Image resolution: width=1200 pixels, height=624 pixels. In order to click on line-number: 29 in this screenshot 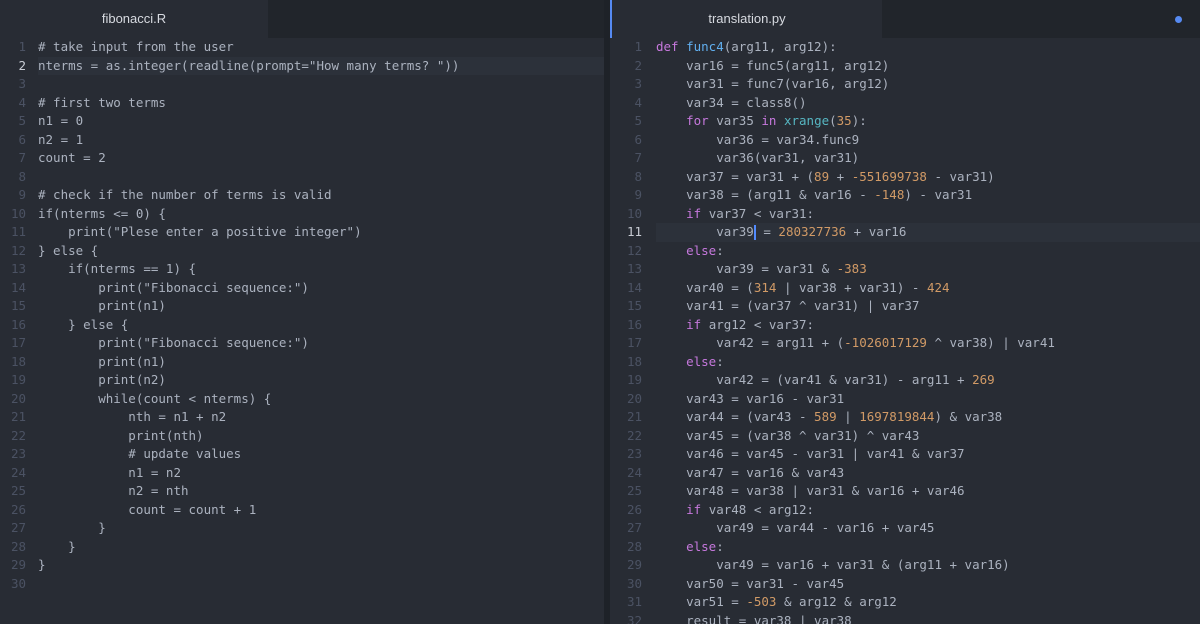, I will do `click(634, 564)`.